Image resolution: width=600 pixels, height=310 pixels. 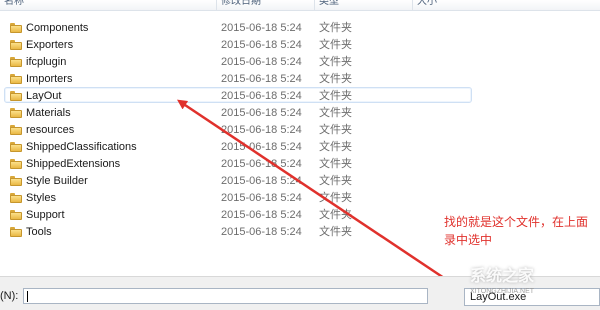 What do you see at coordinates (39, 232) in the screenshot?
I see `file-name: Tools` at bounding box center [39, 232].